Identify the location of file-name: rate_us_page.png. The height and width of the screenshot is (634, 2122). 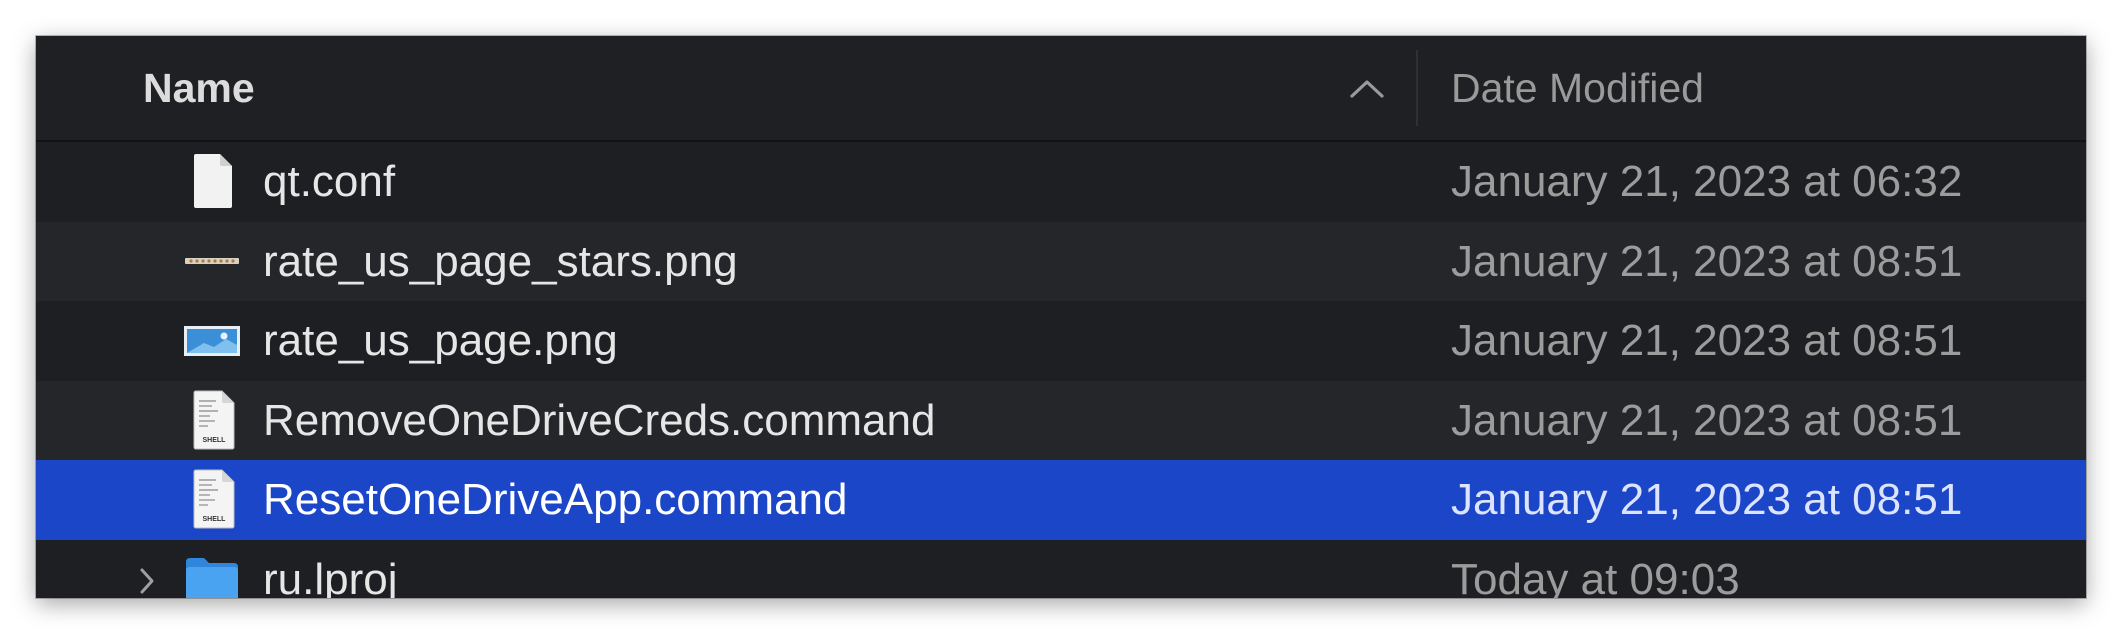
(440, 340).